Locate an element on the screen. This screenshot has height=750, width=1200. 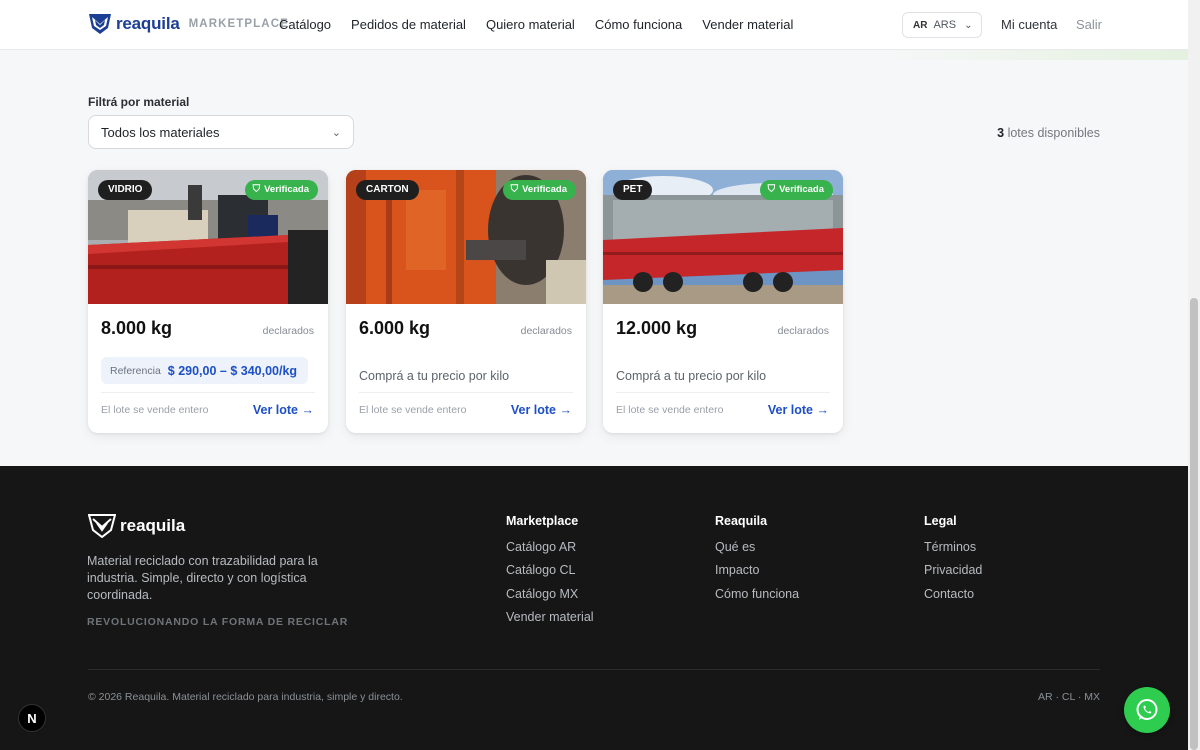
lot-photo: VIDRIO ⛉ Verificada is located at coordinates (208, 237).